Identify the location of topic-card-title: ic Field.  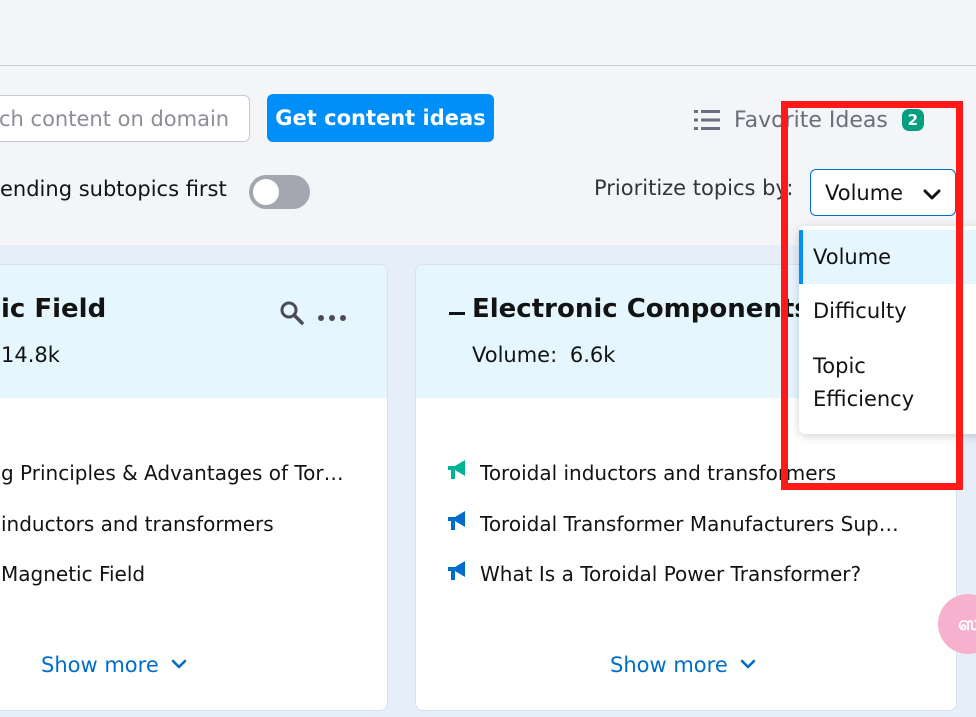
(54, 309).